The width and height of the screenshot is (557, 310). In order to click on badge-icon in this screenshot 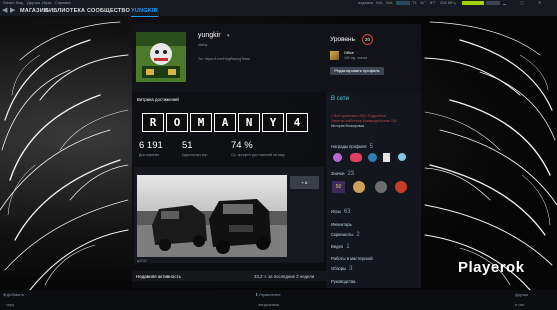, I will do `click(334, 55)`.